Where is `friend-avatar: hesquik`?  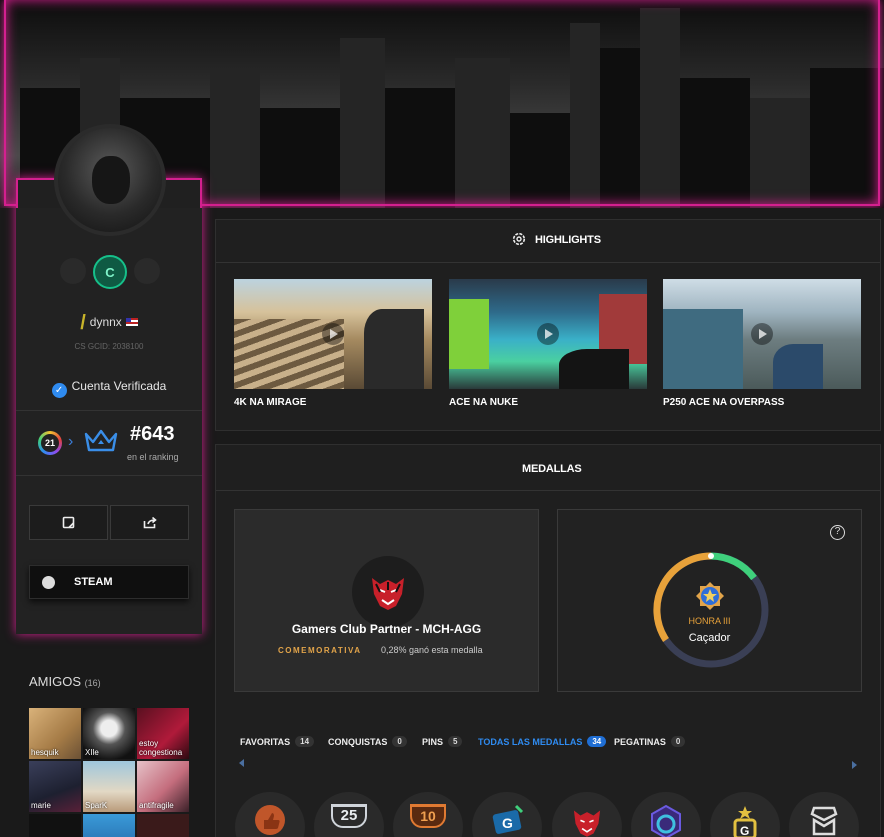
friend-avatar: hesquik is located at coordinates (55, 733).